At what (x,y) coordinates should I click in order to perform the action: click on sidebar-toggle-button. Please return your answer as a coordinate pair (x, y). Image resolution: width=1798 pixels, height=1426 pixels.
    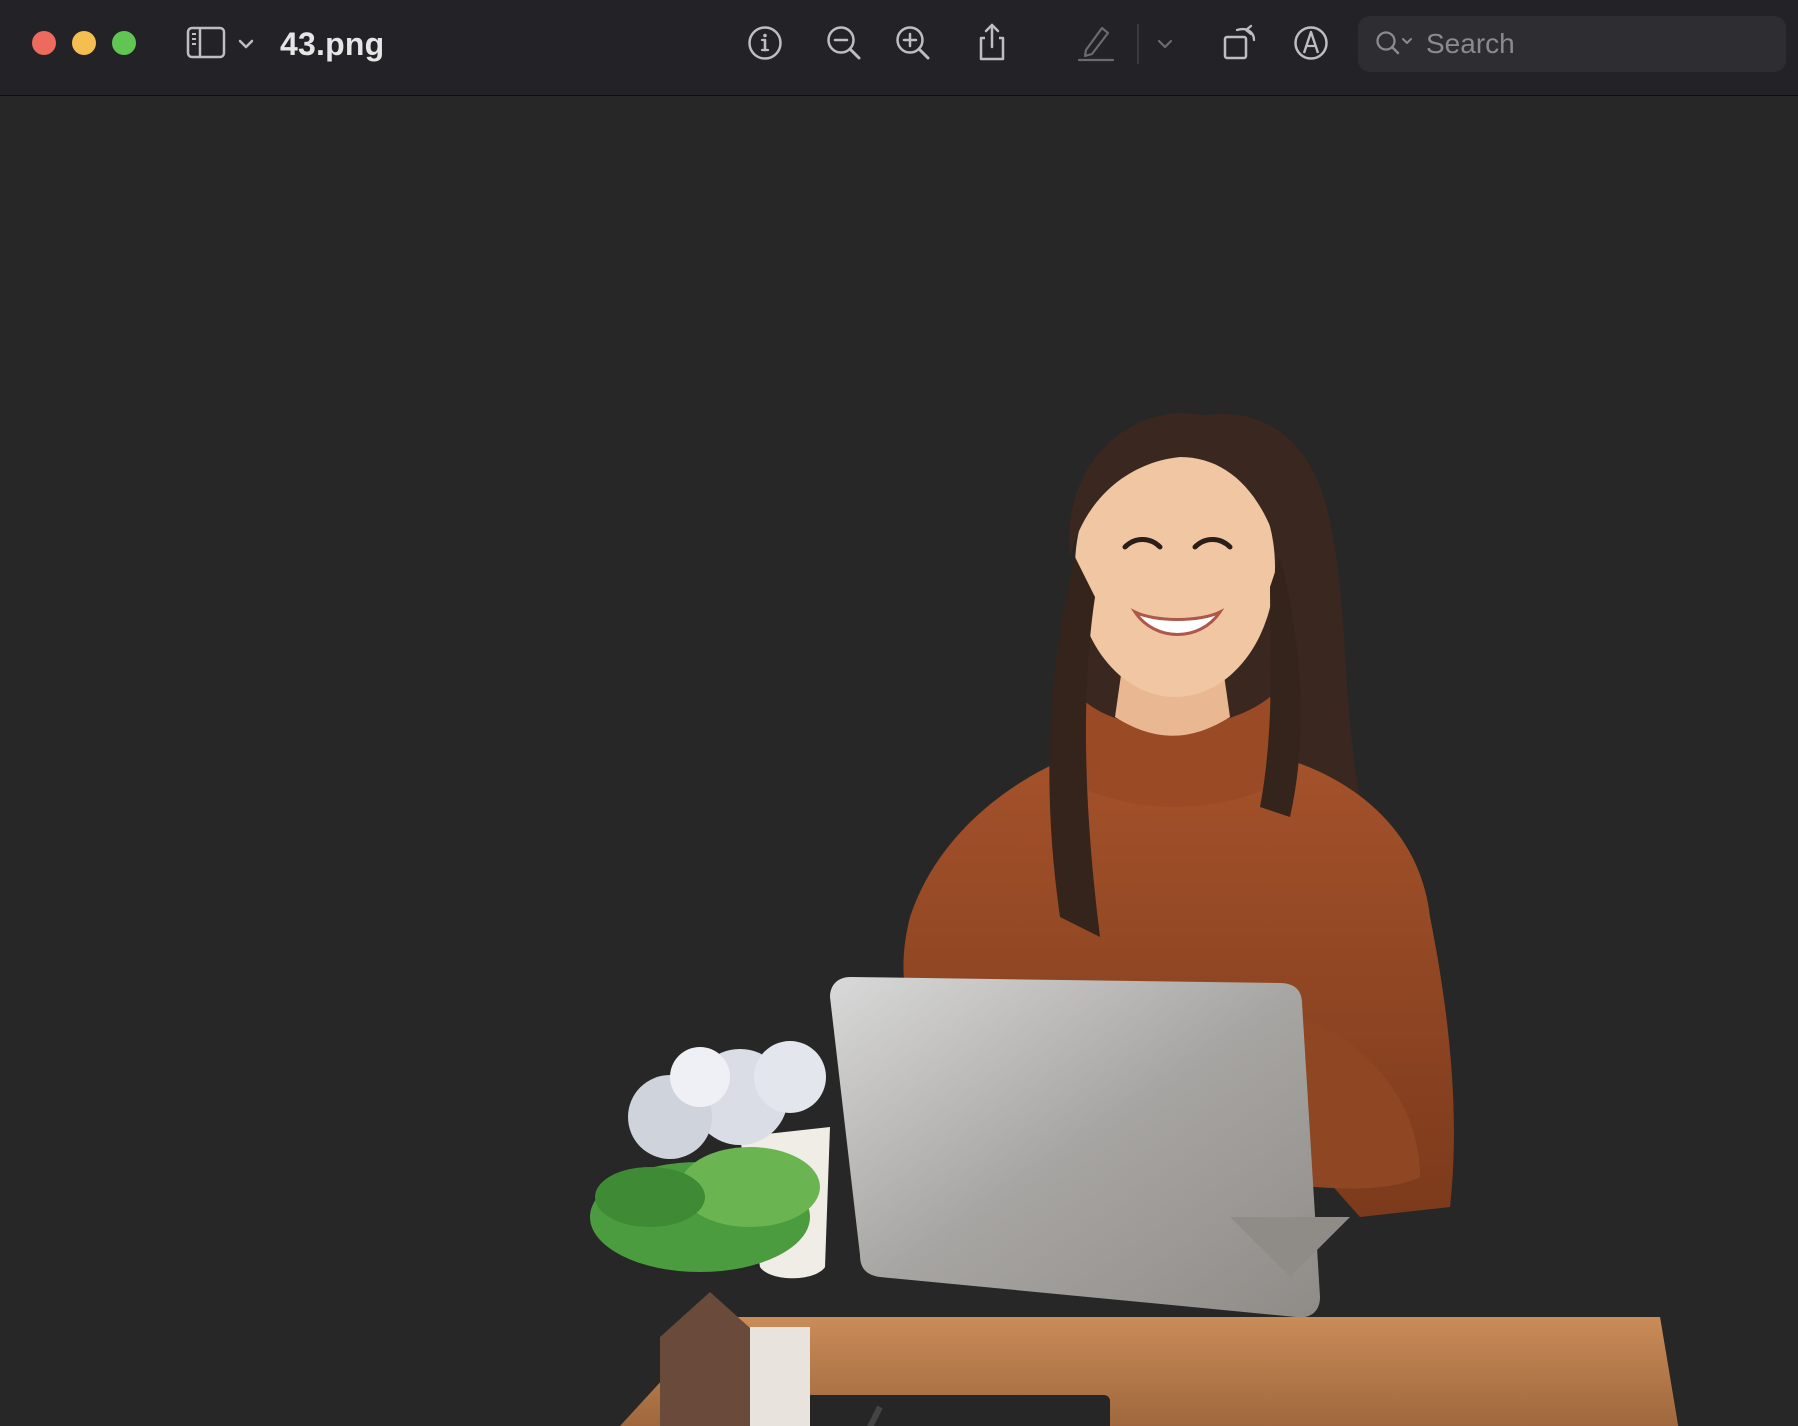
    Looking at the image, I should click on (226, 43).